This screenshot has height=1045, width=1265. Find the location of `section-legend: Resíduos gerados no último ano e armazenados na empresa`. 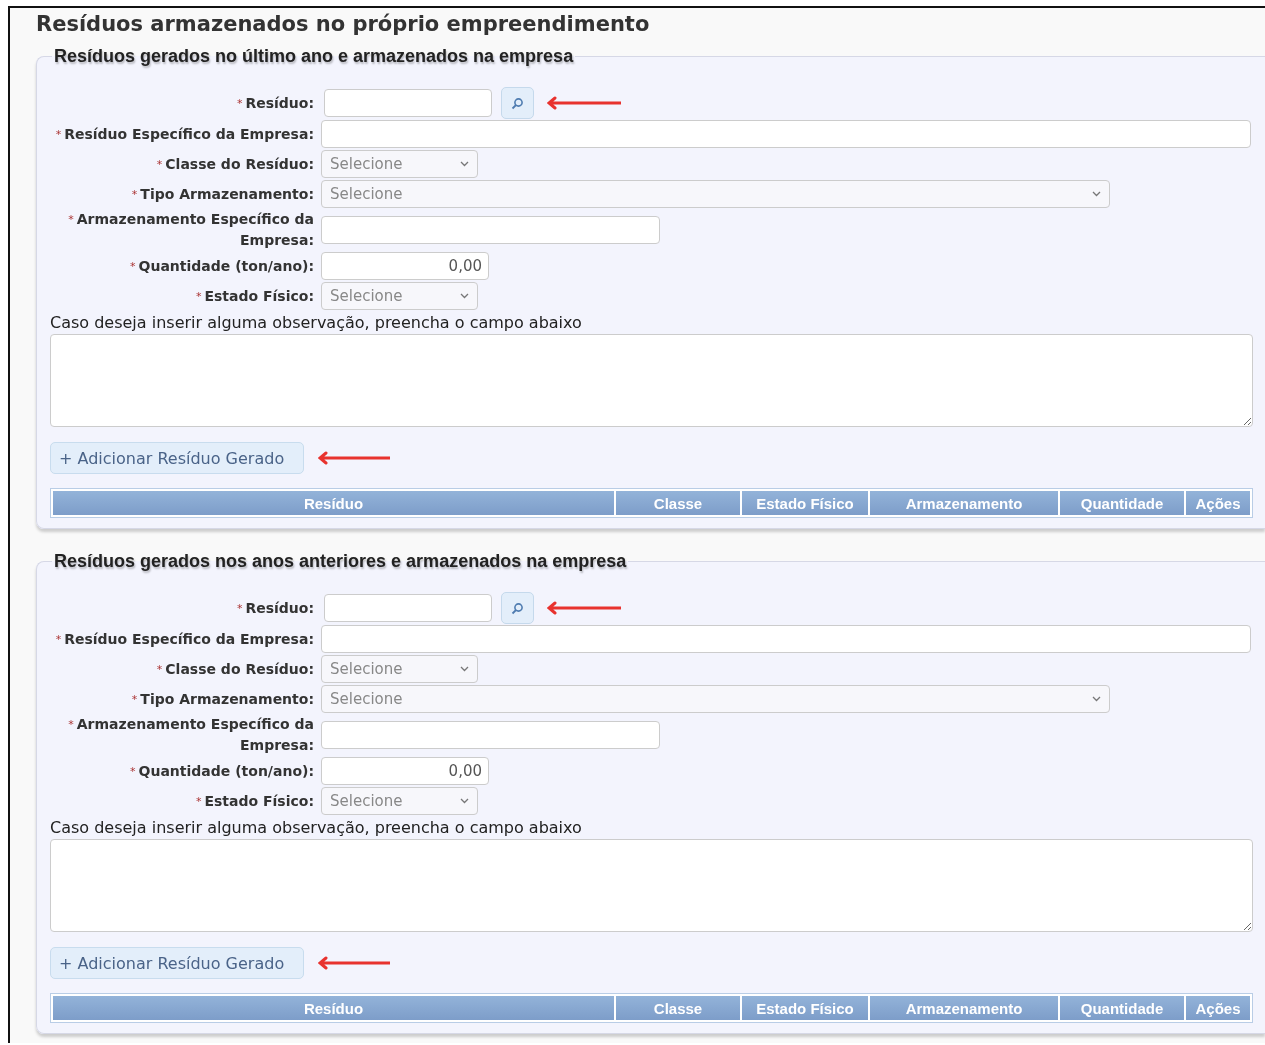

section-legend: Resíduos gerados no último ano e armazenados na empresa is located at coordinates (314, 56).